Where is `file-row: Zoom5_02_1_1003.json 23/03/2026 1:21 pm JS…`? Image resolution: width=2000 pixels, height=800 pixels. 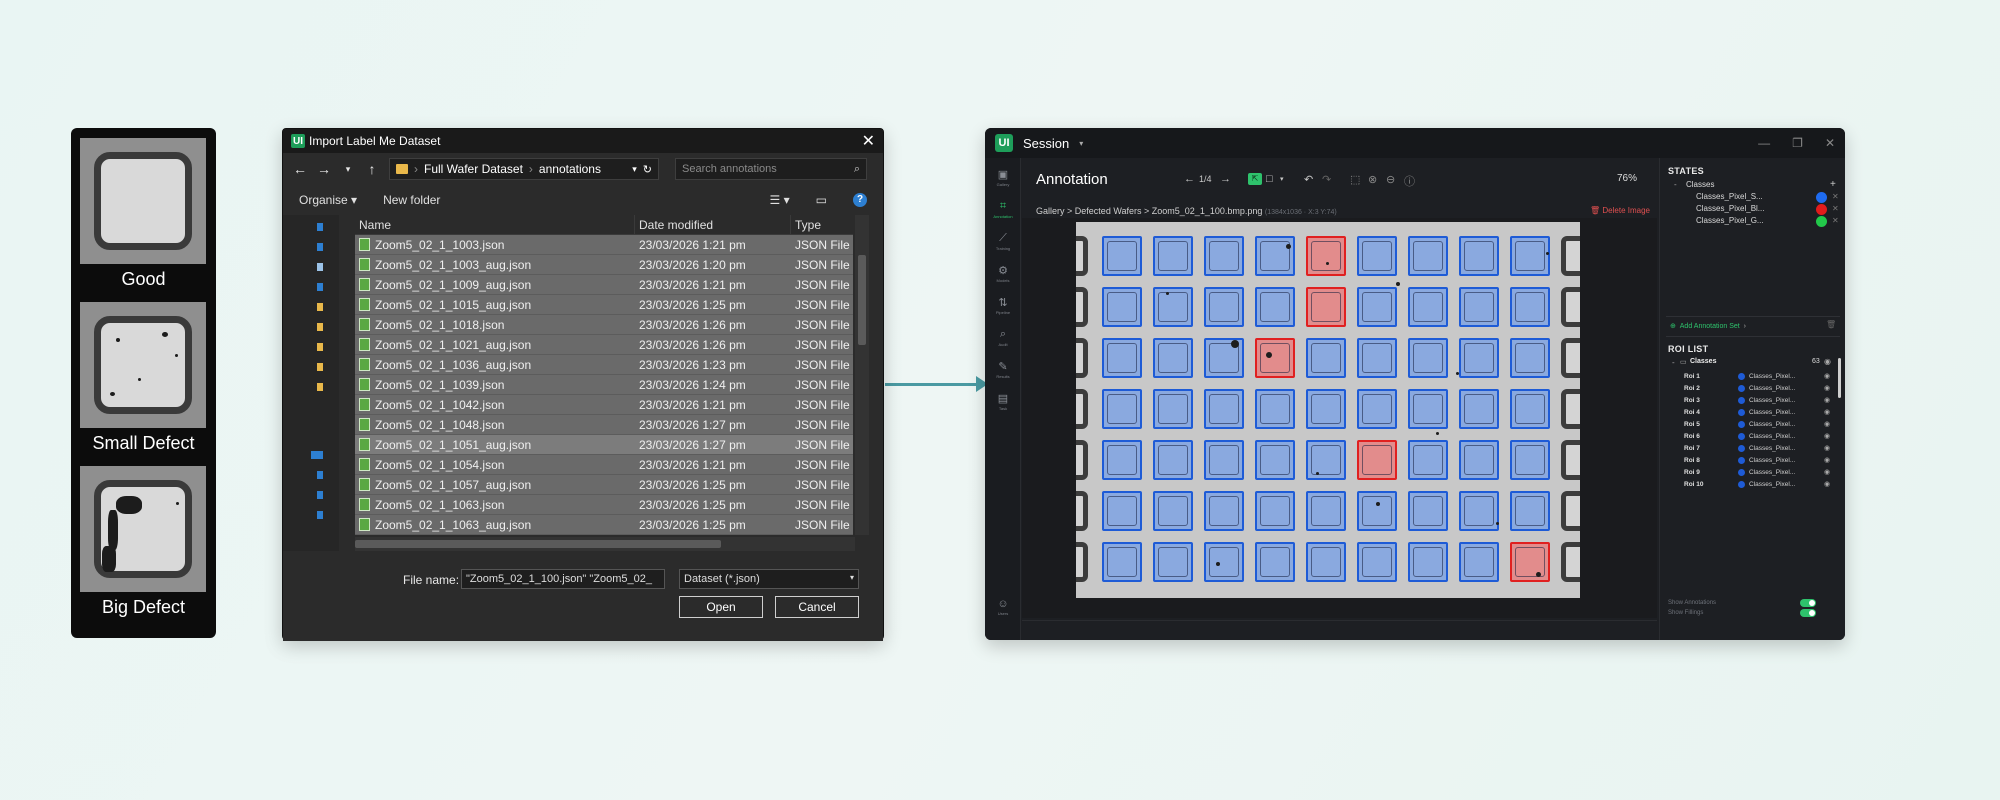
file-row: Zoom5_02_1_1003.json 23/03/2026 1:21 pm JS… is located at coordinates (604, 245).